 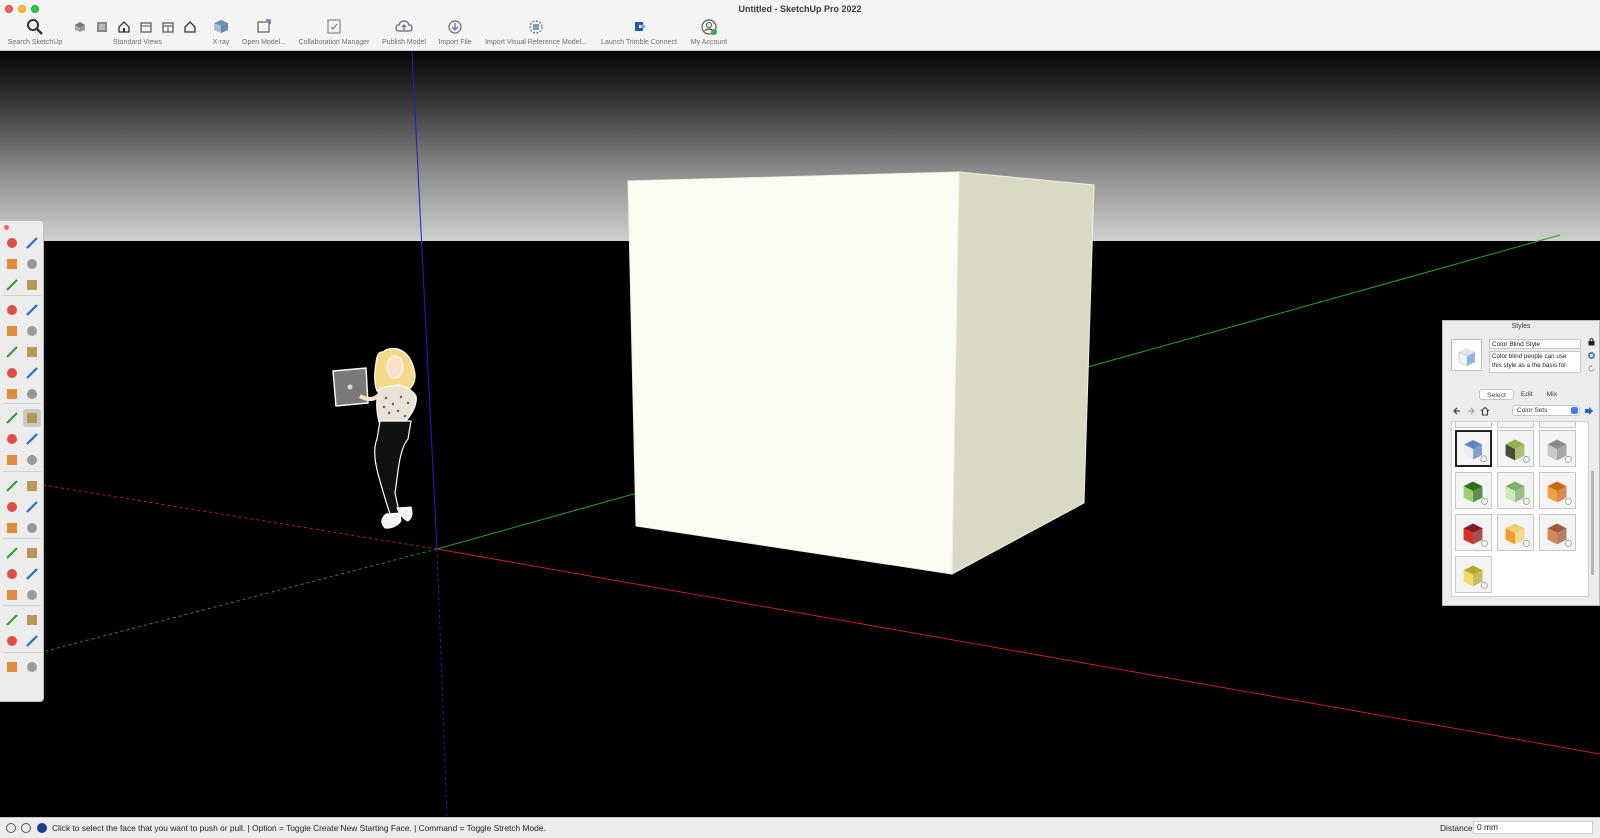 What do you see at coordinates (168, 27) in the screenshot?
I see `back-view-icon` at bounding box center [168, 27].